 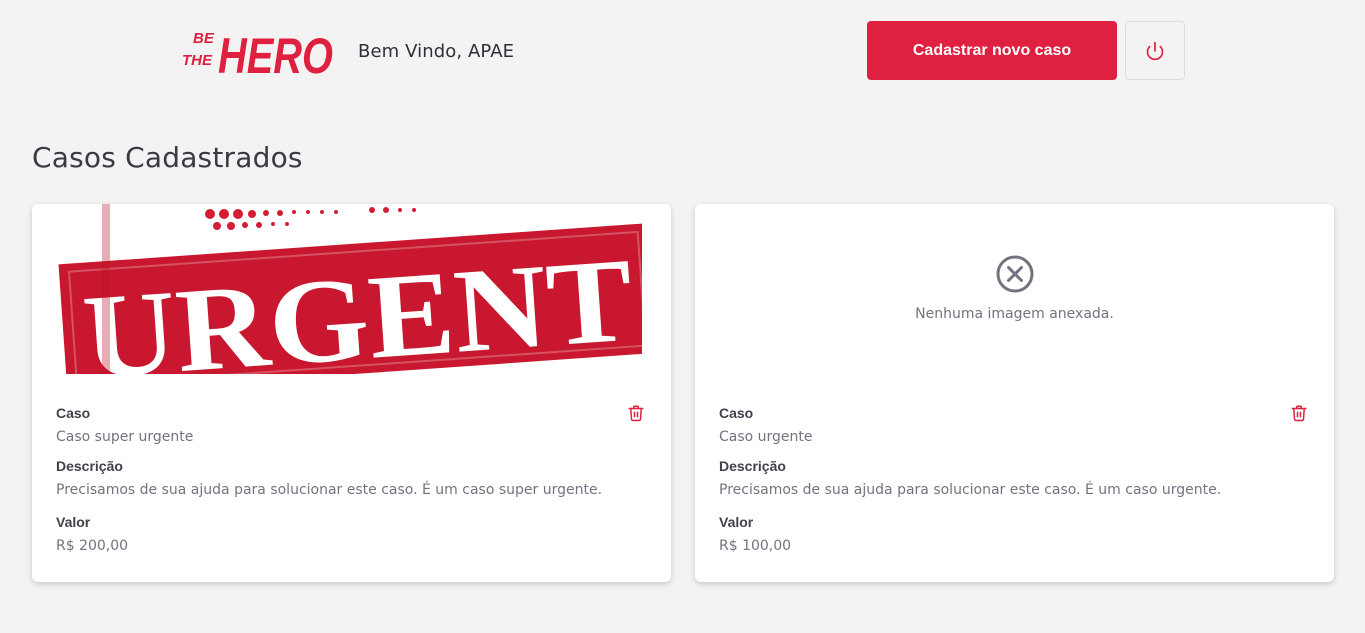 What do you see at coordinates (755, 546) in the screenshot?
I see `case-value: R$ 100,00` at bounding box center [755, 546].